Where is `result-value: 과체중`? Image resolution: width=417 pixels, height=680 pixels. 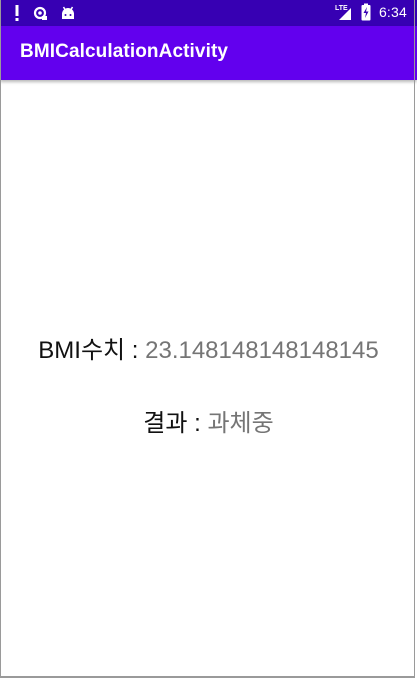
result-value: 과체중 is located at coordinates (240, 423).